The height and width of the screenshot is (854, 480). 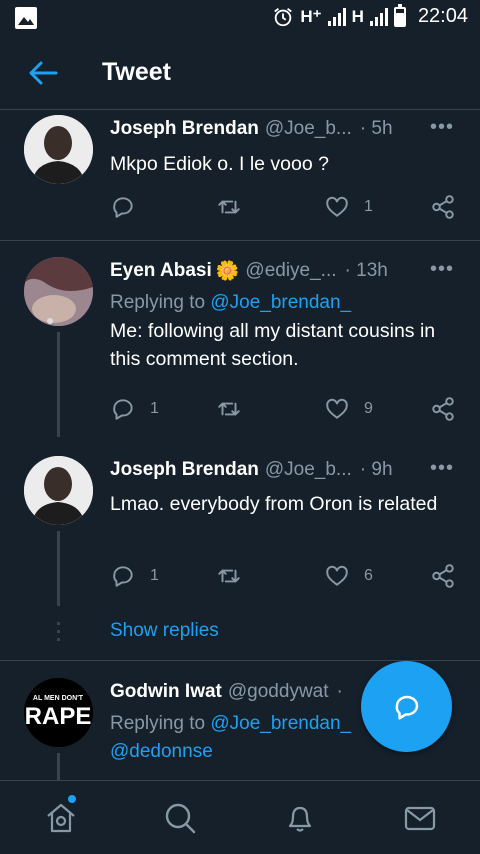 I want to click on home-icon, so click(x=61, y=818).